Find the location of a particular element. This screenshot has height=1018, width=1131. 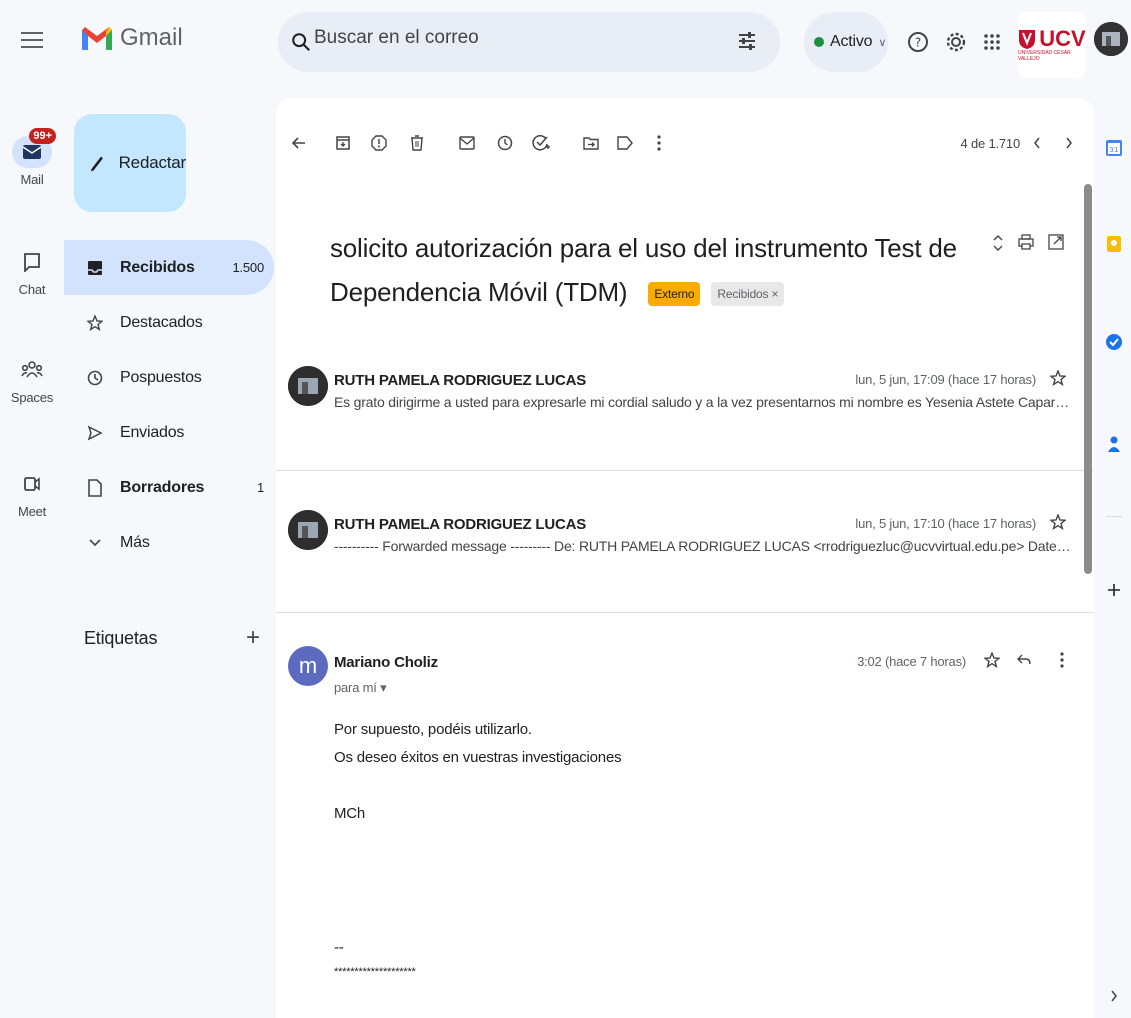

nav-item-sent: Enviados is located at coordinates (169, 432).